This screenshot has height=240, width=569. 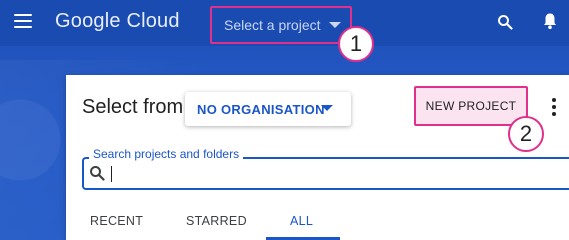 I want to click on project-picker-button: Select a project, so click(x=281, y=25).